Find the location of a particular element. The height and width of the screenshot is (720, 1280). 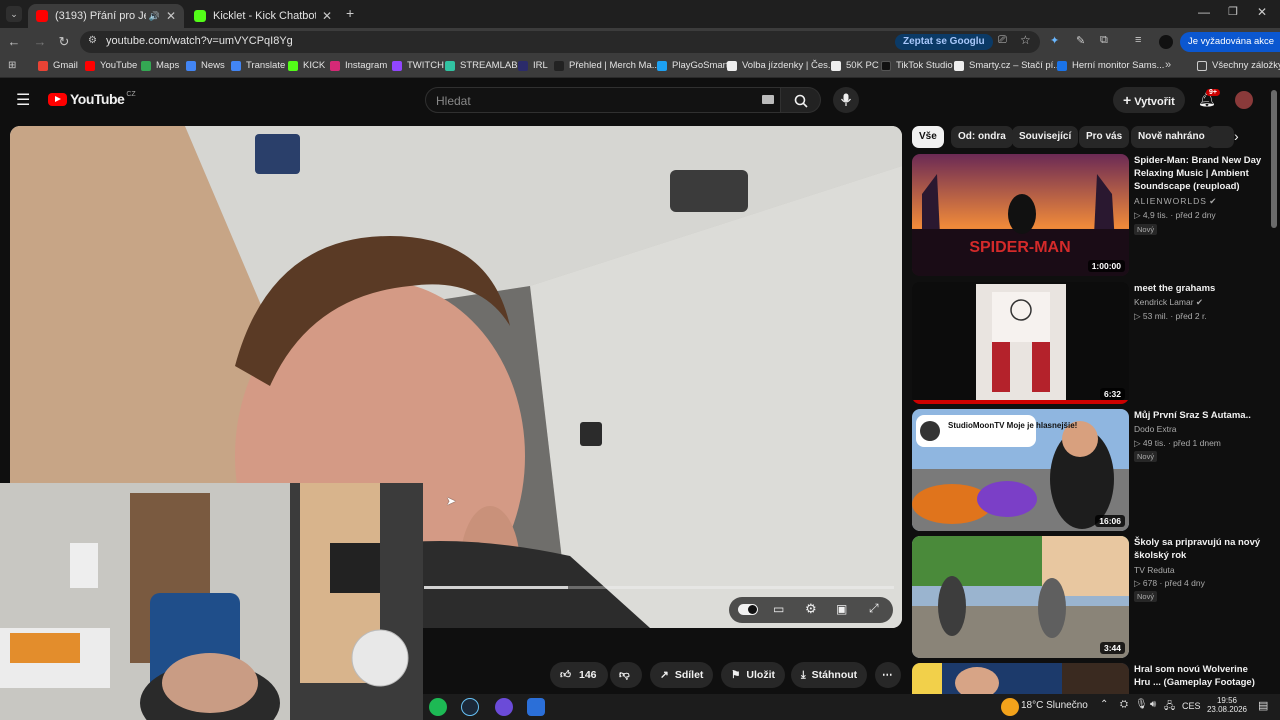

video-thumbnail: 6:32 is located at coordinates (1020, 343).